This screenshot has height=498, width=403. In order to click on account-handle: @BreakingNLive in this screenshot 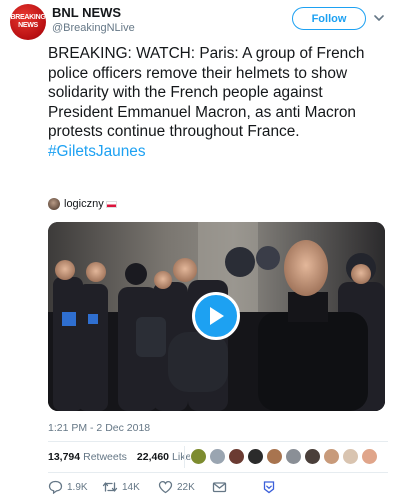, I will do `click(93, 28)`.